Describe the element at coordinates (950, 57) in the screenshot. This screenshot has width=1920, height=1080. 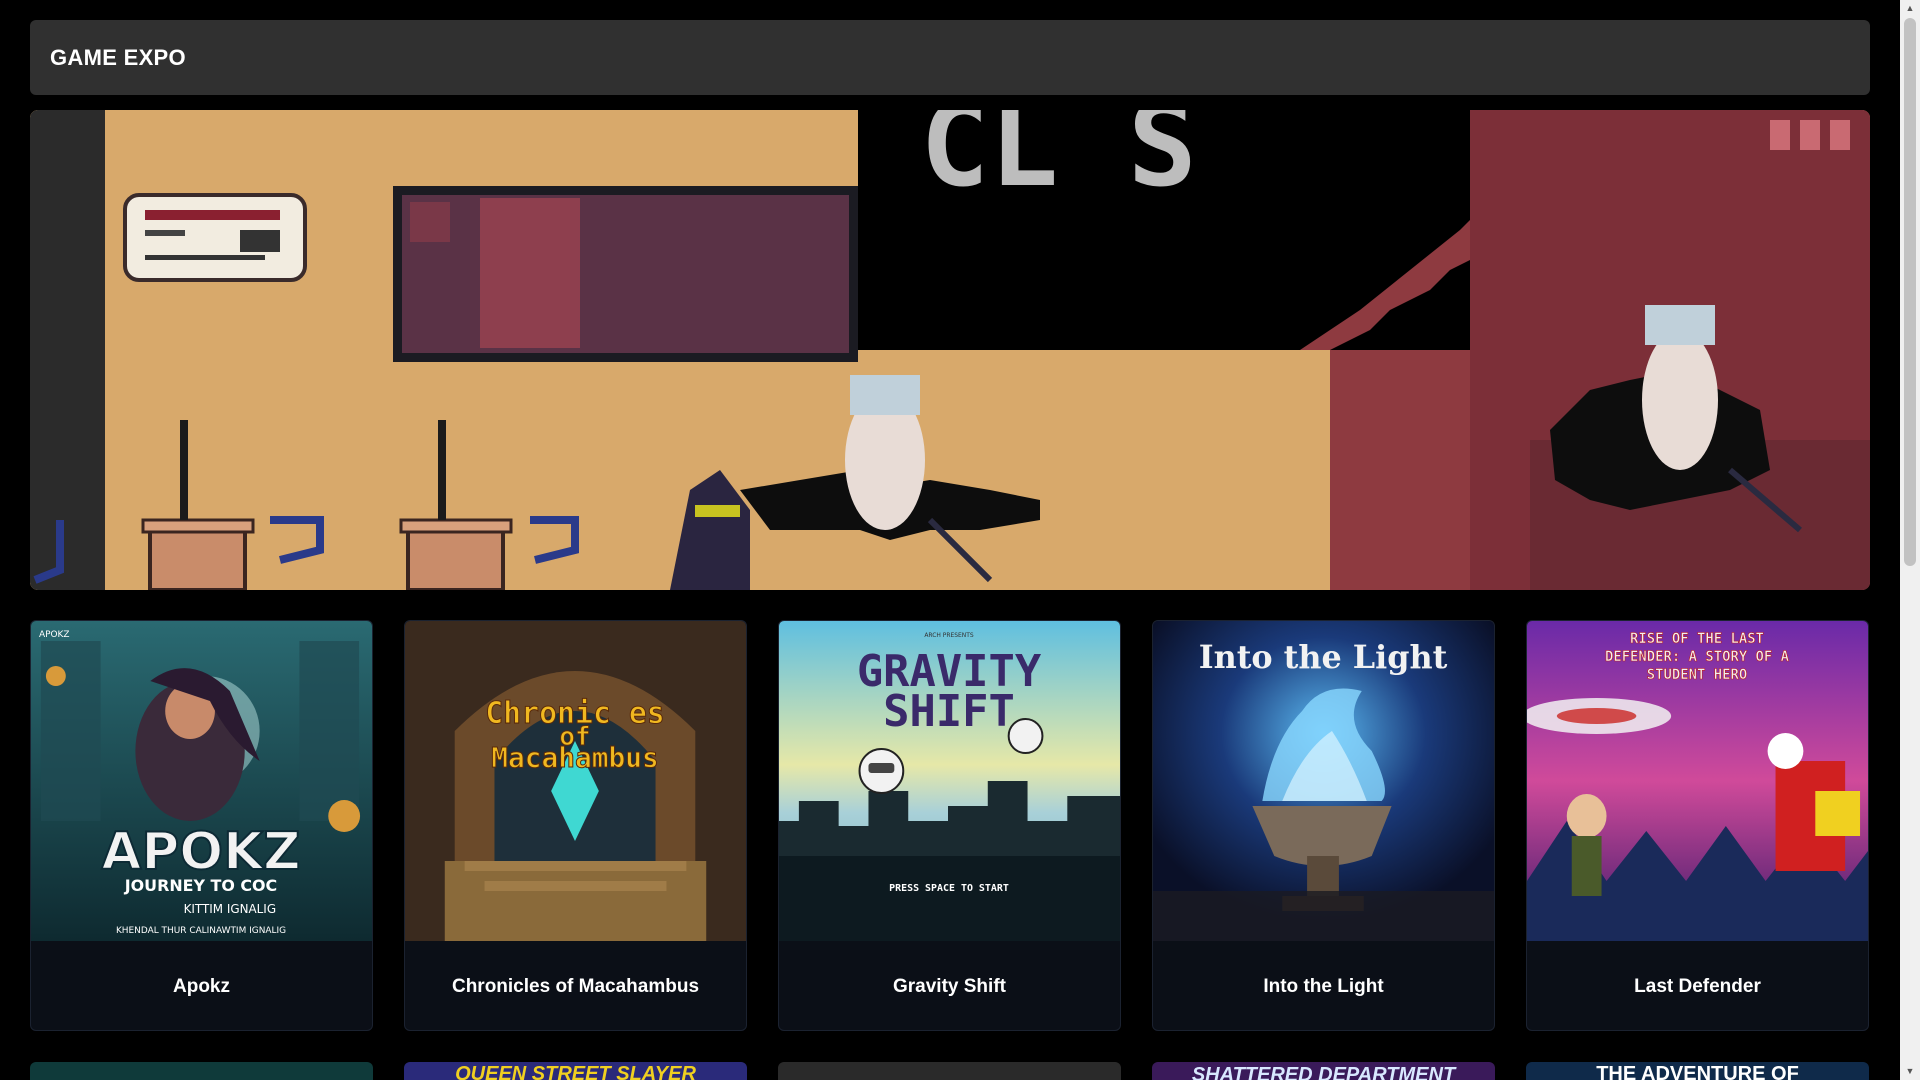
I see `top-bar: GAME EXPO` at that location.